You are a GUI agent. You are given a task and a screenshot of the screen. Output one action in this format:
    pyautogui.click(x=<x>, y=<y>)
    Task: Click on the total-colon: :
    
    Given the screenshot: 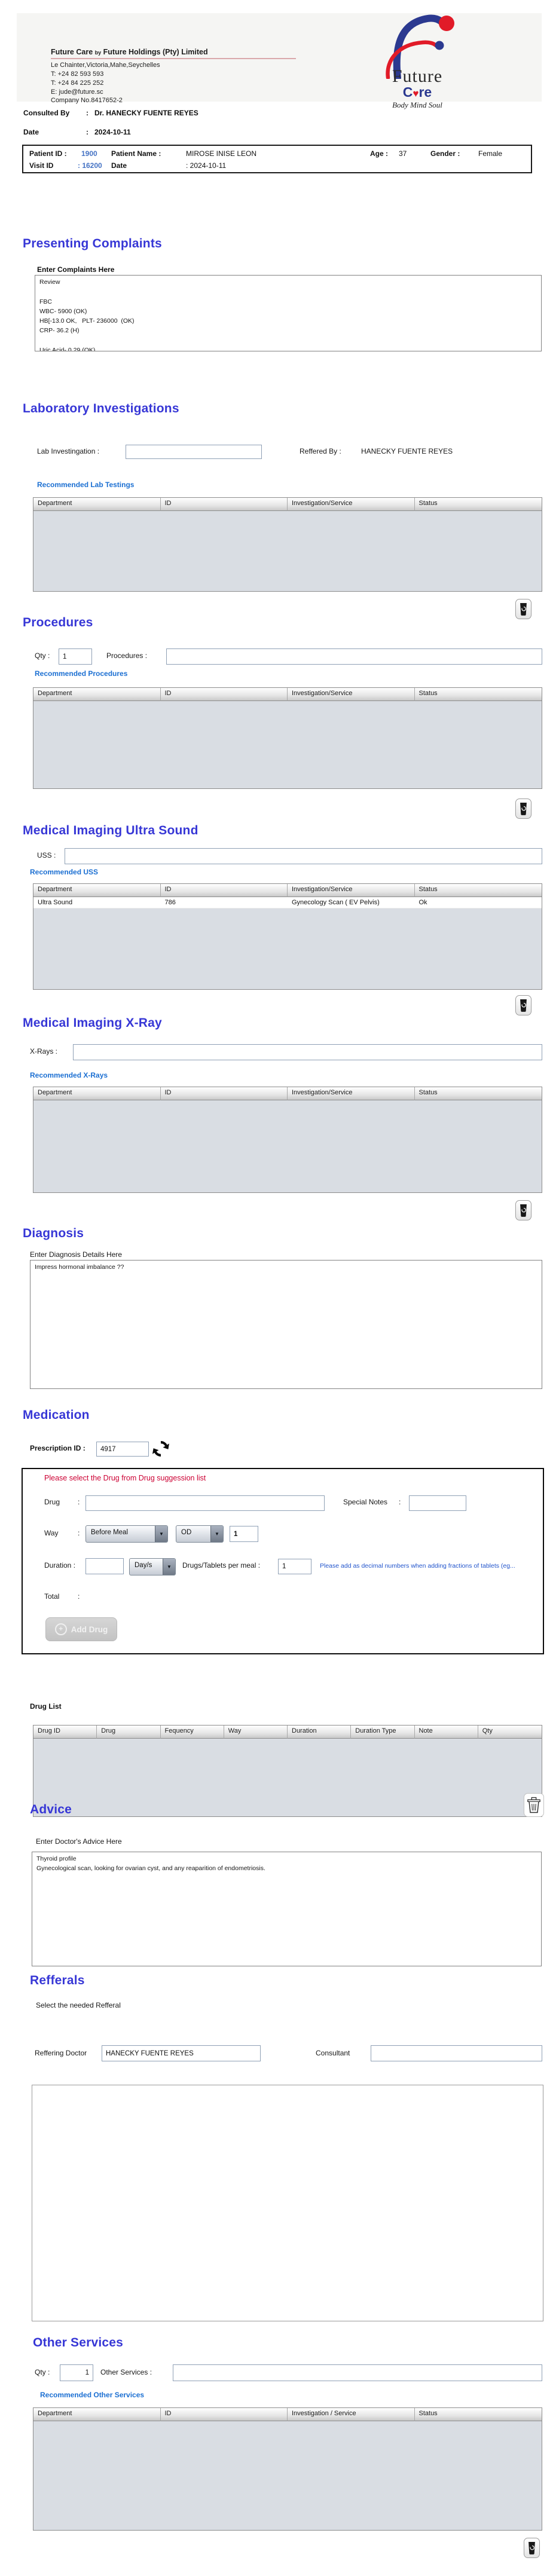 What is the action you would take?
    pyautogui.click(x=79, y=1596)
    